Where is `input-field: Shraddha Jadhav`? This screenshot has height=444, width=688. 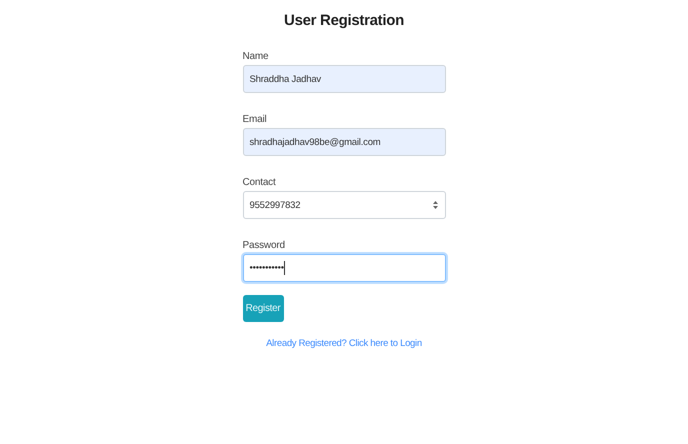 input-field: Shraddha Jadhav is located at coordinates (344, 79).